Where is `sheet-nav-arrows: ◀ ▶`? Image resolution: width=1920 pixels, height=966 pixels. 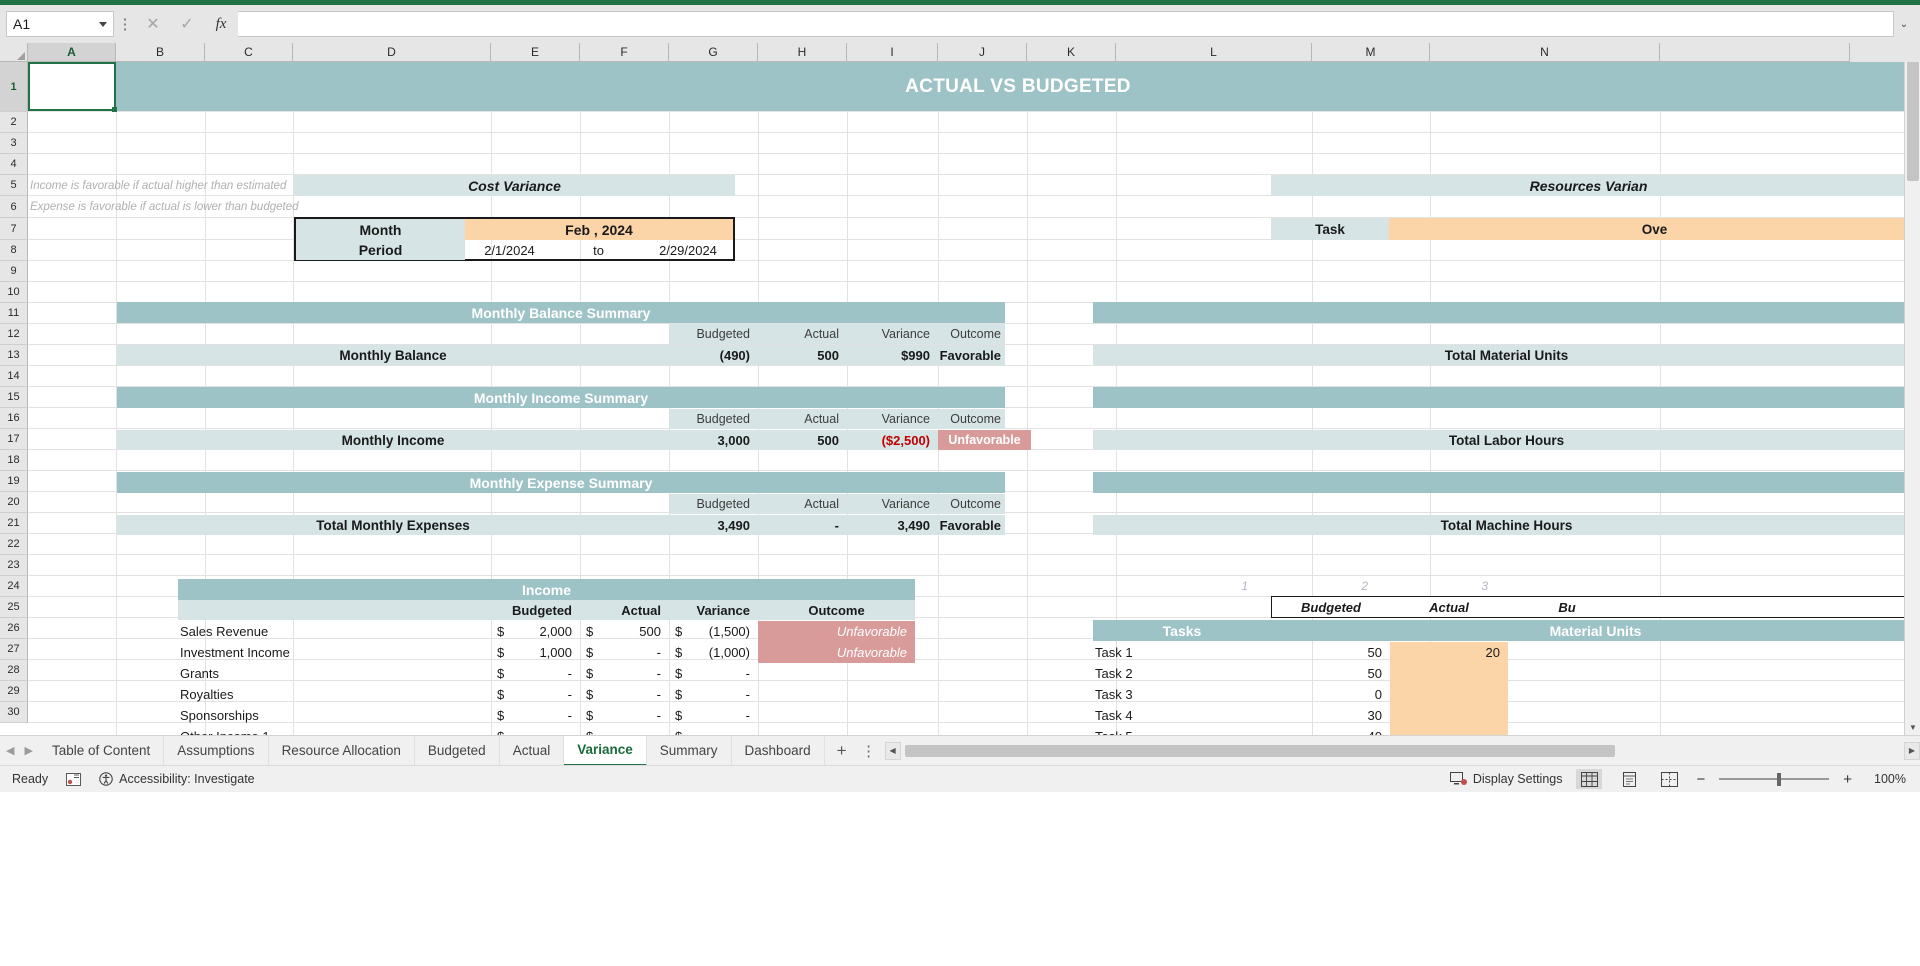
sheet-nav-arrows: ◀ ▶ is located at coordinates (19, 750).